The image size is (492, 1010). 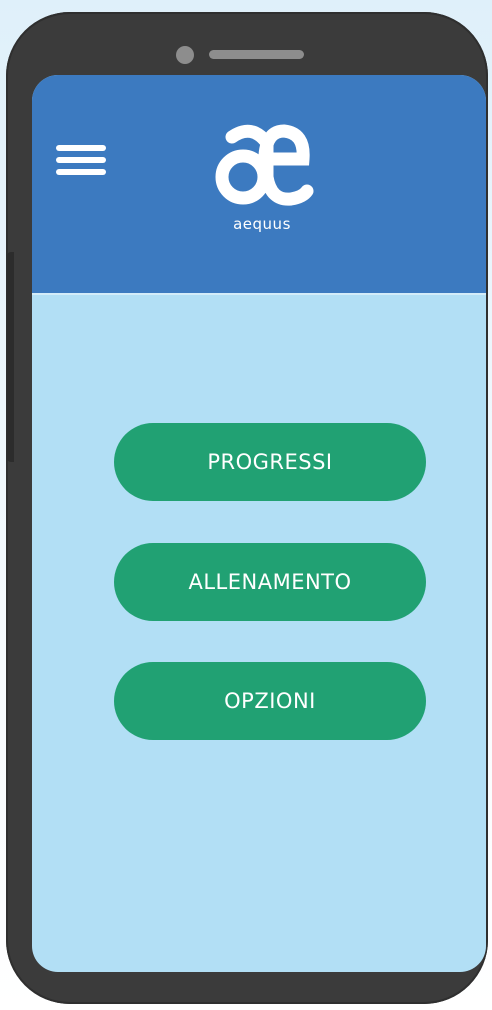 What do you see at coordinates (256, 54) in the screenshot?
I see `earpiece-speaker` at bounding box center [256, 54].